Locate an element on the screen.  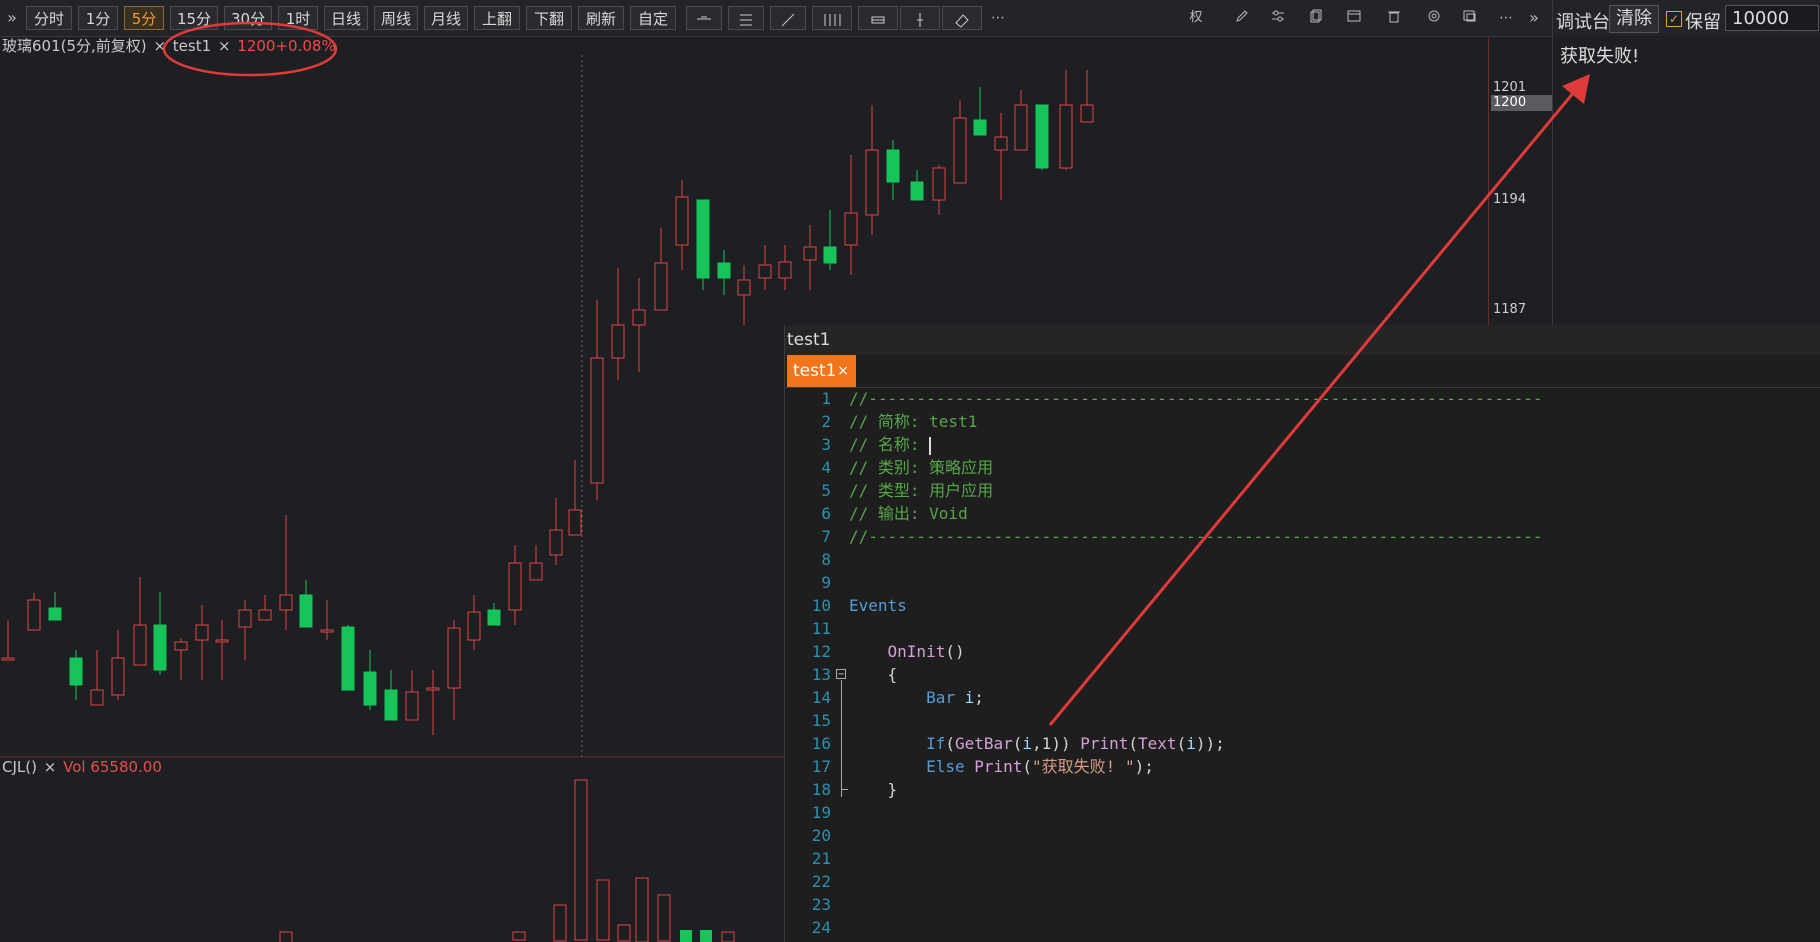
period-button-fenshi: 分时 is located at coordinates (49, 18).